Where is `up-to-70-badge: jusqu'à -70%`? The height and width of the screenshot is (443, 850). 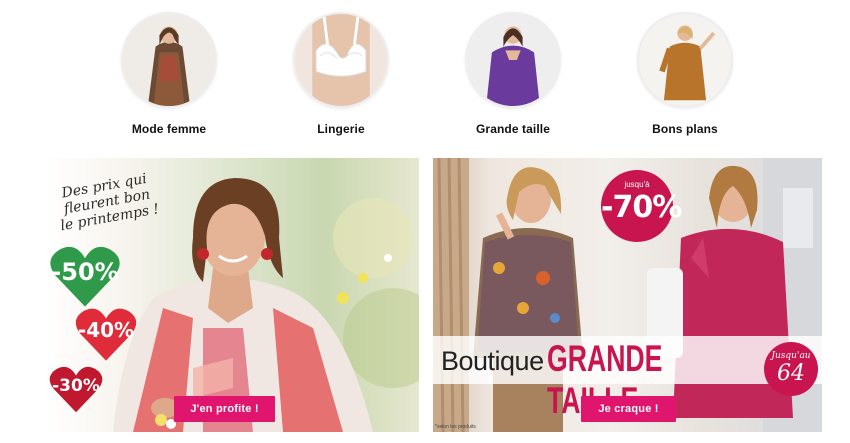
up-to-70-badge: jusqu'à -70% is located at coordinates (641, 206).